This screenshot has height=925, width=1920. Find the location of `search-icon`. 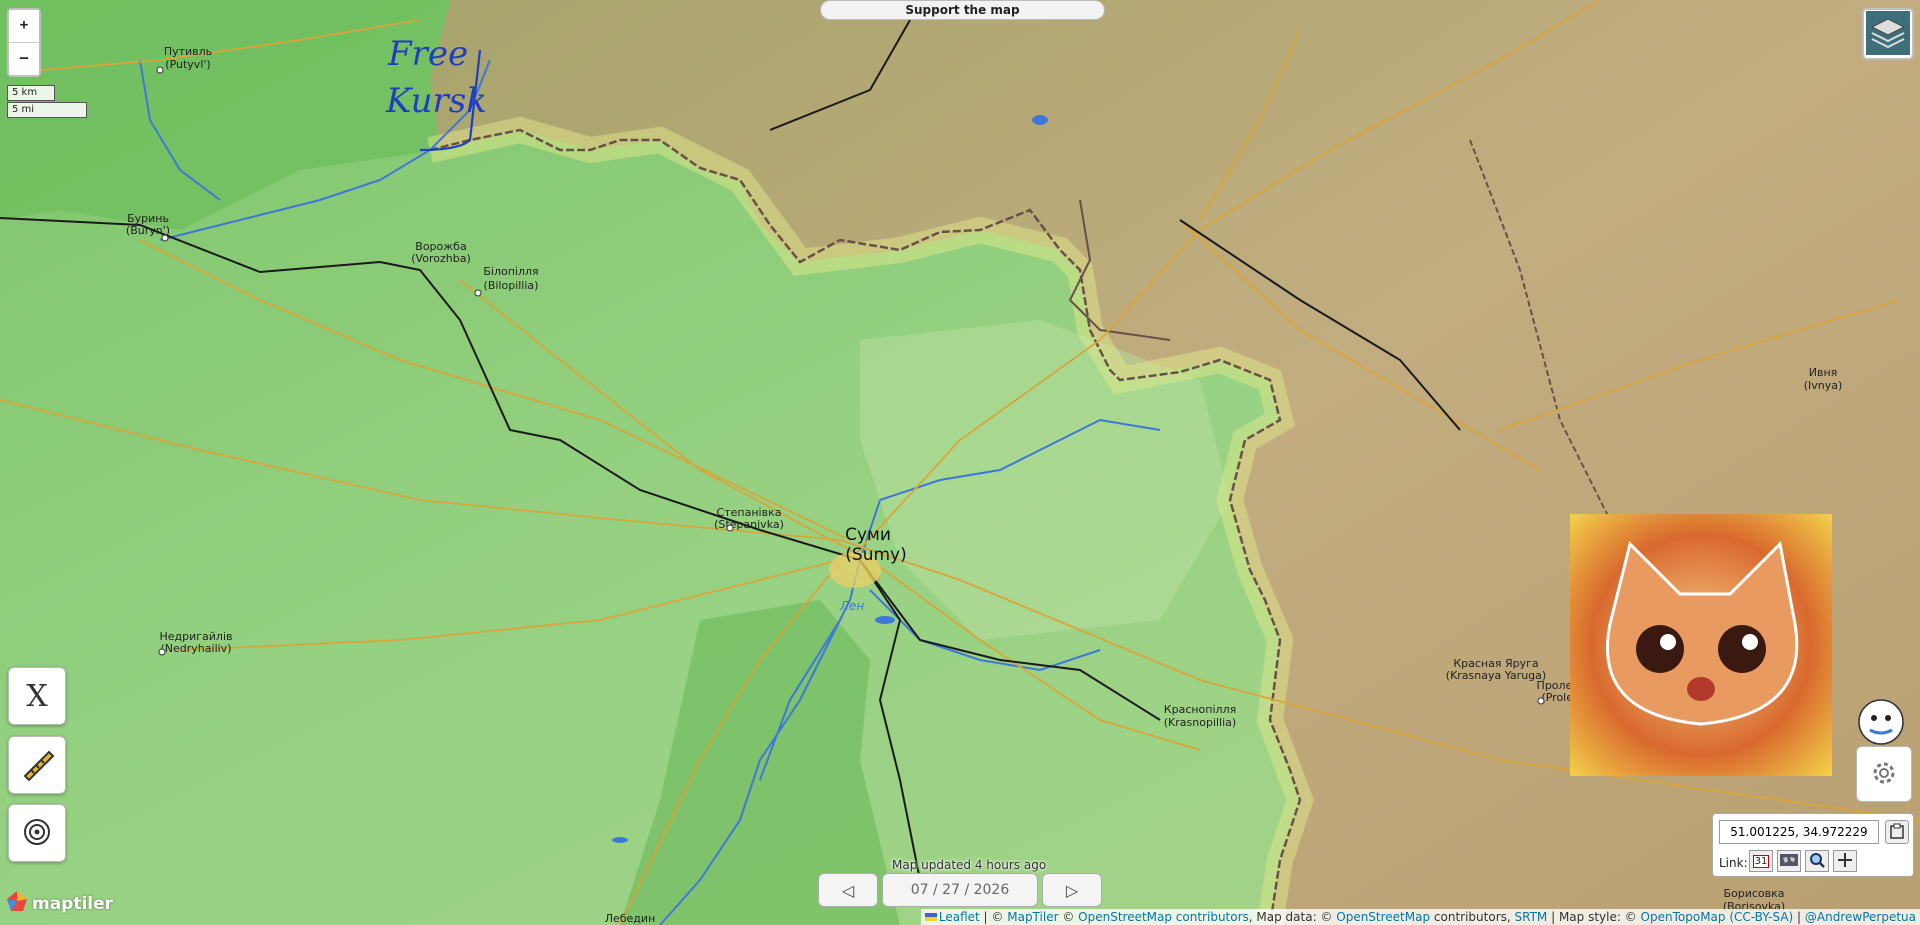

search-icon is located at coordinates (1817, 861).